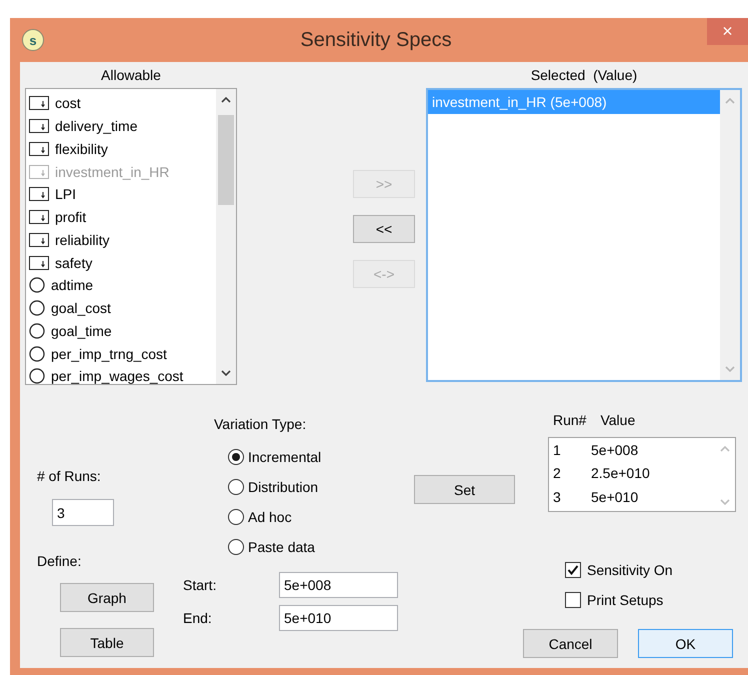 The image size is (748, 675). What do you see at coordinates (121, 149) in the screenshot?
I see `list-item: flexibility` at bounding box center [121, 149].